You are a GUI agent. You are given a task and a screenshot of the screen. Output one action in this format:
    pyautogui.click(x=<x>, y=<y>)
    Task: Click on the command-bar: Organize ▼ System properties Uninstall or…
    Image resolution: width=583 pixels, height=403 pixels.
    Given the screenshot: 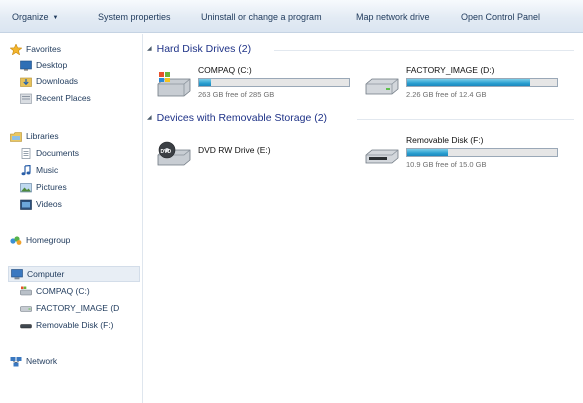 What is the action you would take?
    pyautogui.click(x=291, y=16)
    